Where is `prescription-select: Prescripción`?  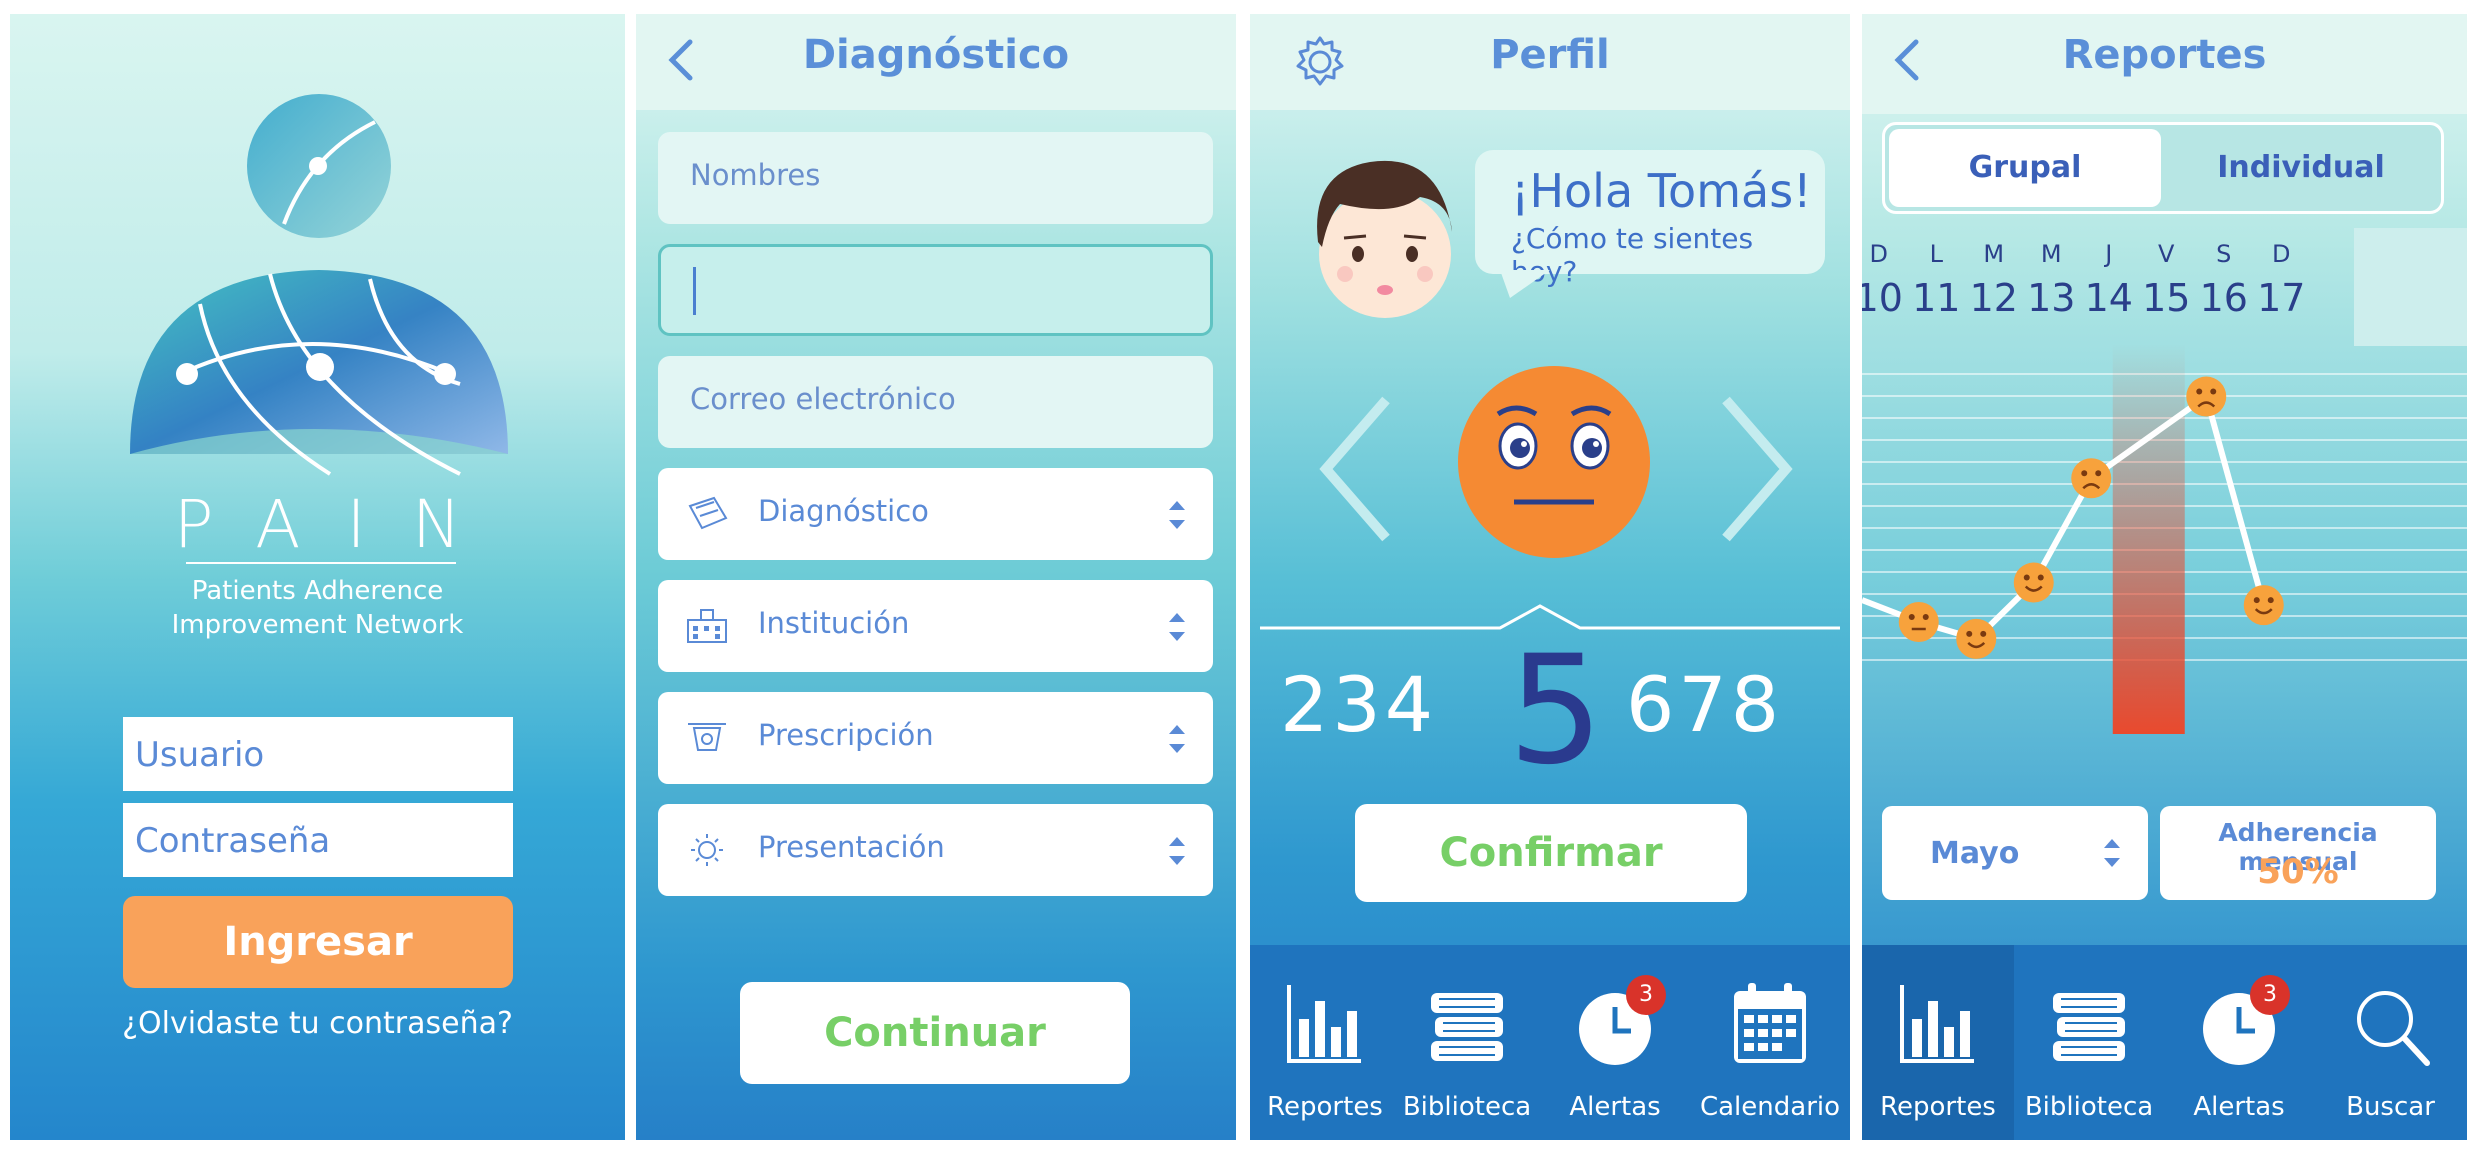 prescription-select: Prescripción is located at coordinates (935, 738).